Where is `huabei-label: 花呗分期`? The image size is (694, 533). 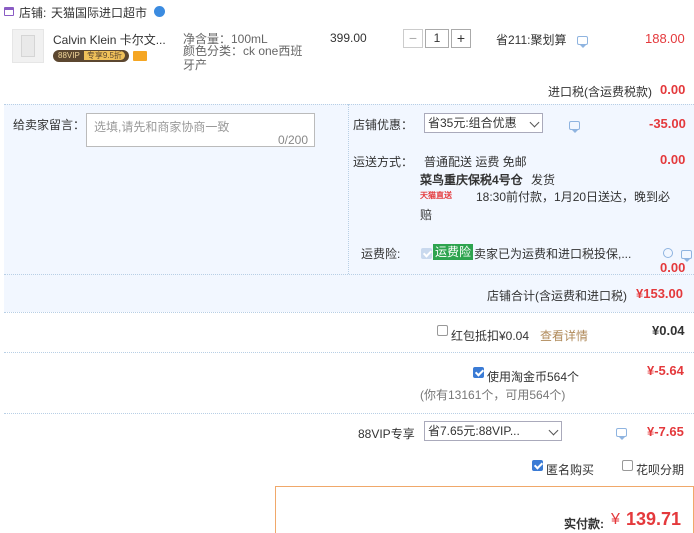
huabei-label: 花呗分期 is located at coordinates (660, 470).